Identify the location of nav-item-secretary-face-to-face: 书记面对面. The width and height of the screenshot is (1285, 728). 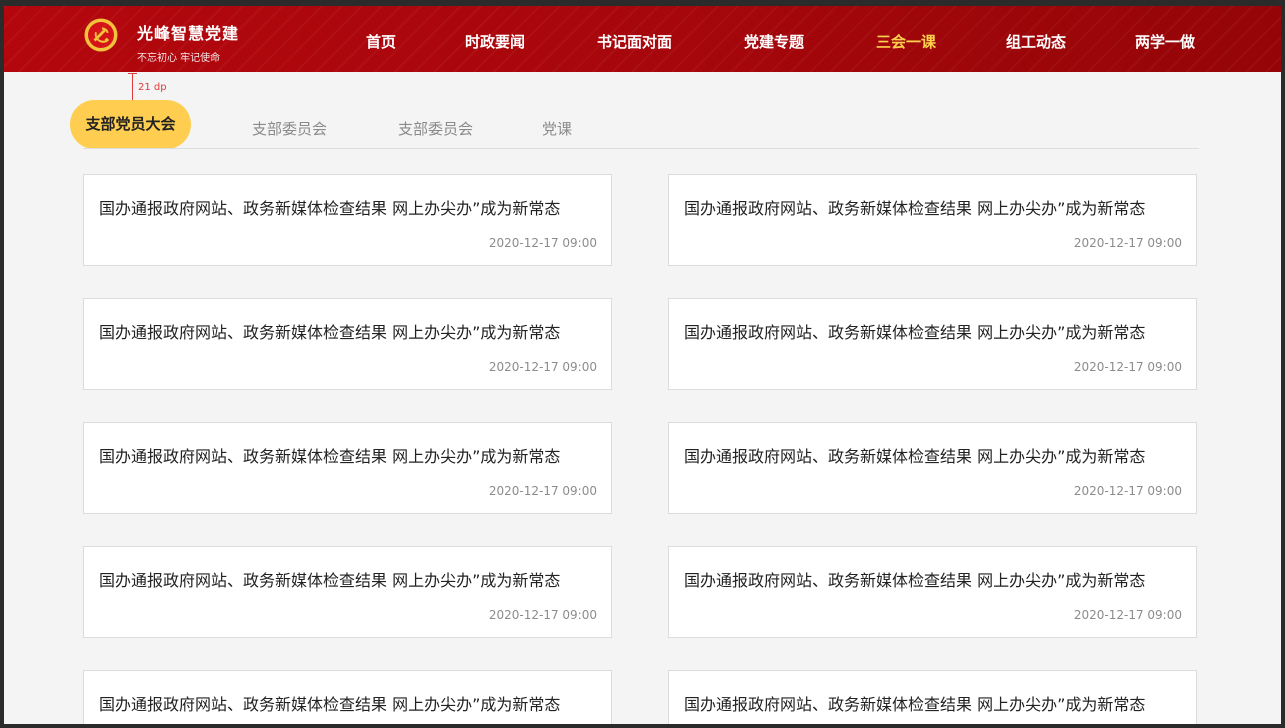
(634, 41).